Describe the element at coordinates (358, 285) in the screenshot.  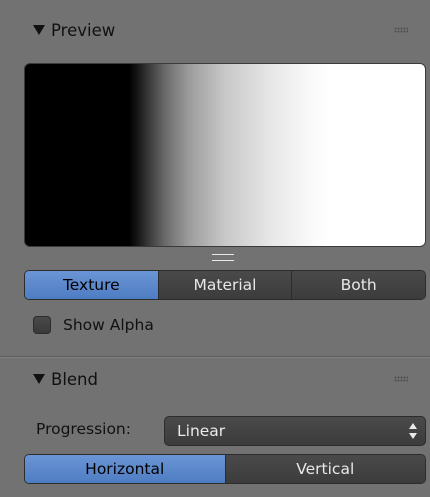
I see `tab-both: Both` at that location.